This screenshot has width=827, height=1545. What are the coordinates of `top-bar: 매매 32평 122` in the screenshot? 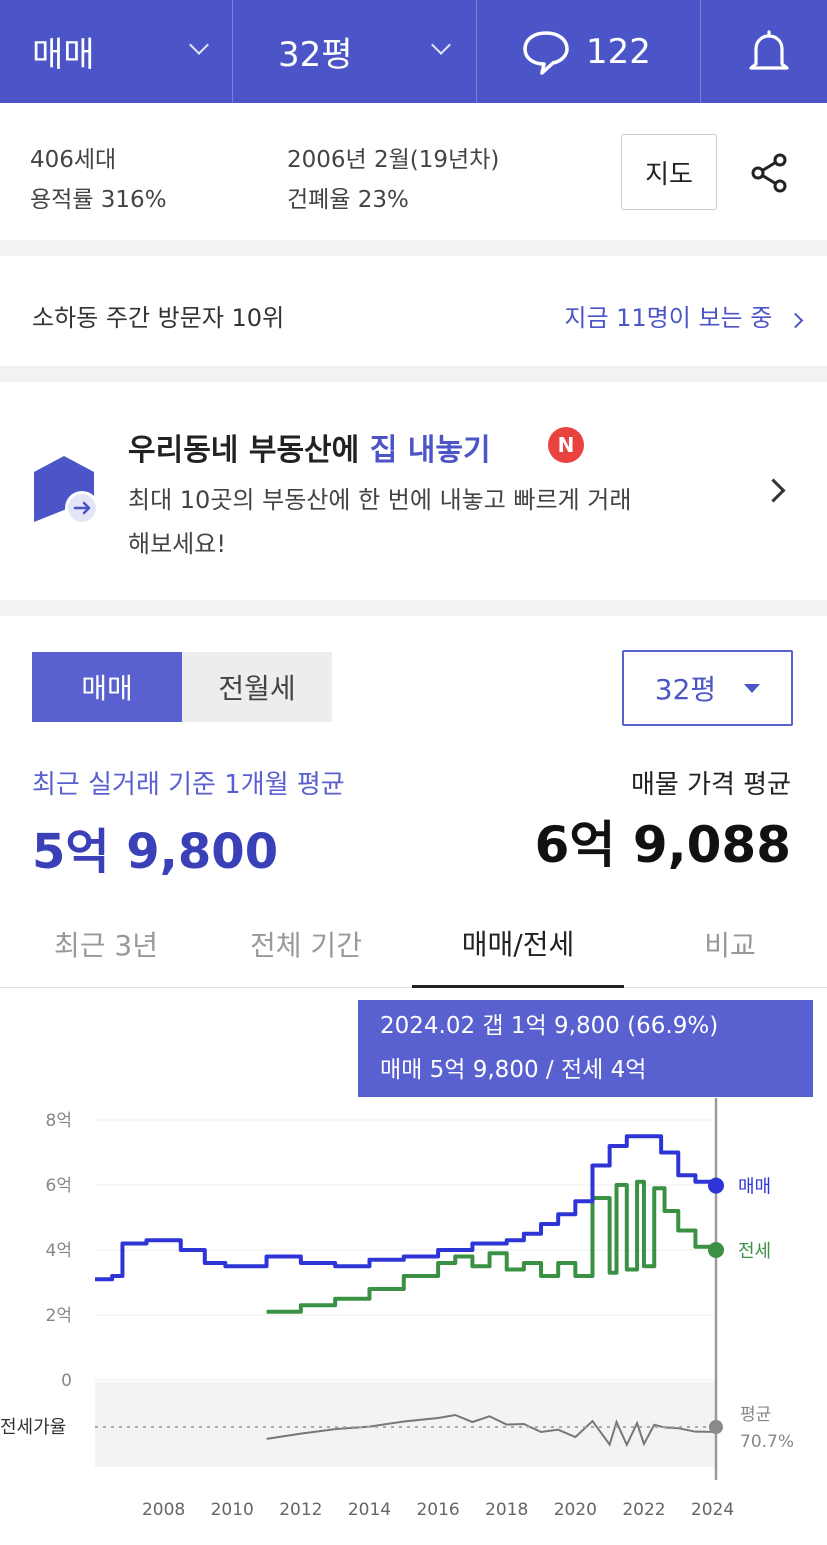 It's located at (413, 51).